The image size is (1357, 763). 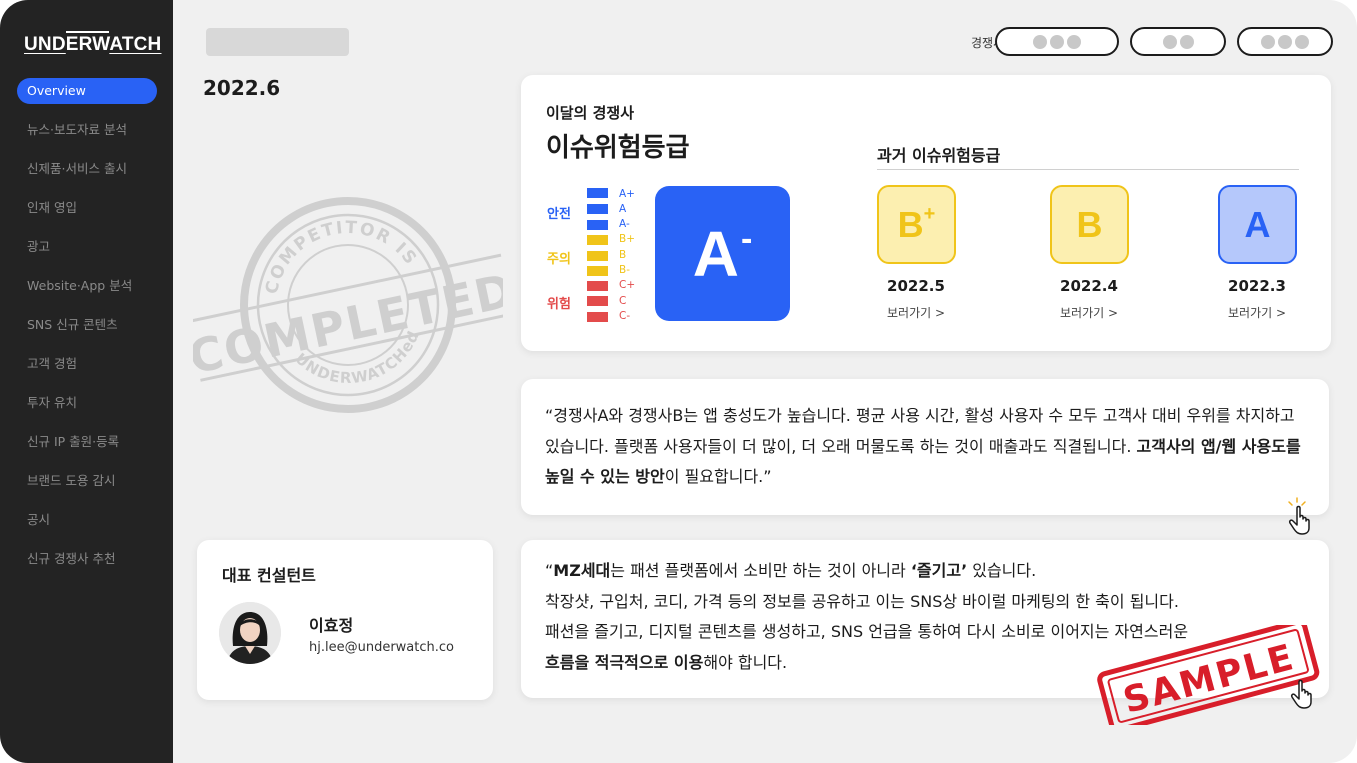 I want to click on stamp-bottom-text: UNDERWATCHed, so click(x=359, y=362).